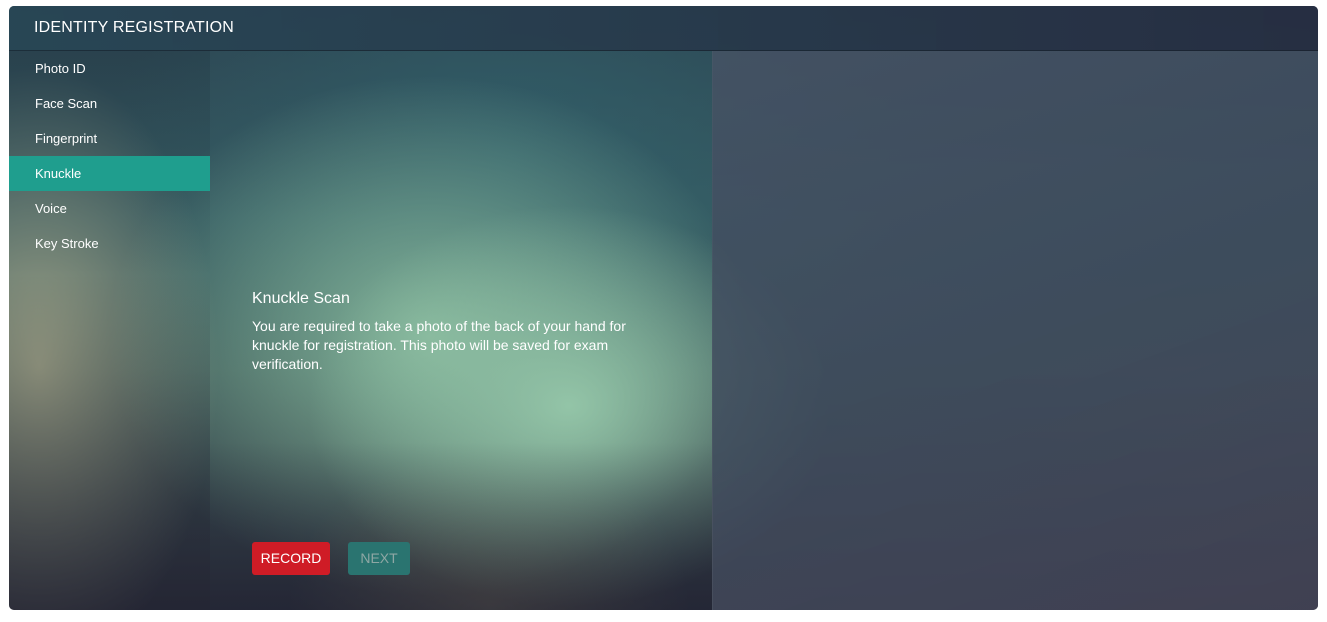  Describe the element at coordinates (301, 298) in the screenshot. I see `section-title: Knuckle Scan` at that location.